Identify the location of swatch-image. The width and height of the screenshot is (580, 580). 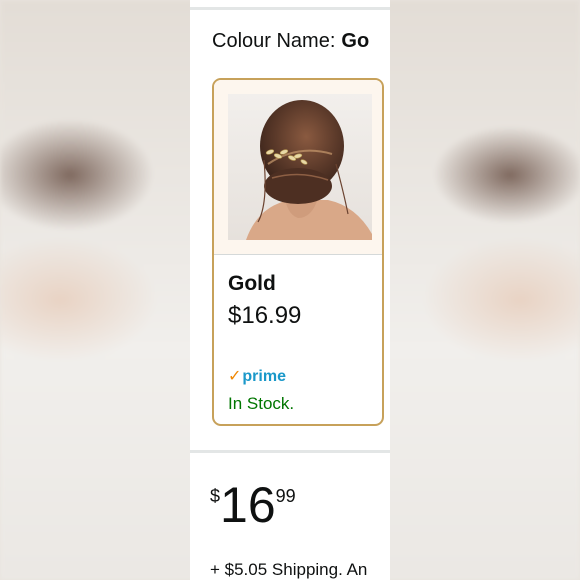
(298, 167).